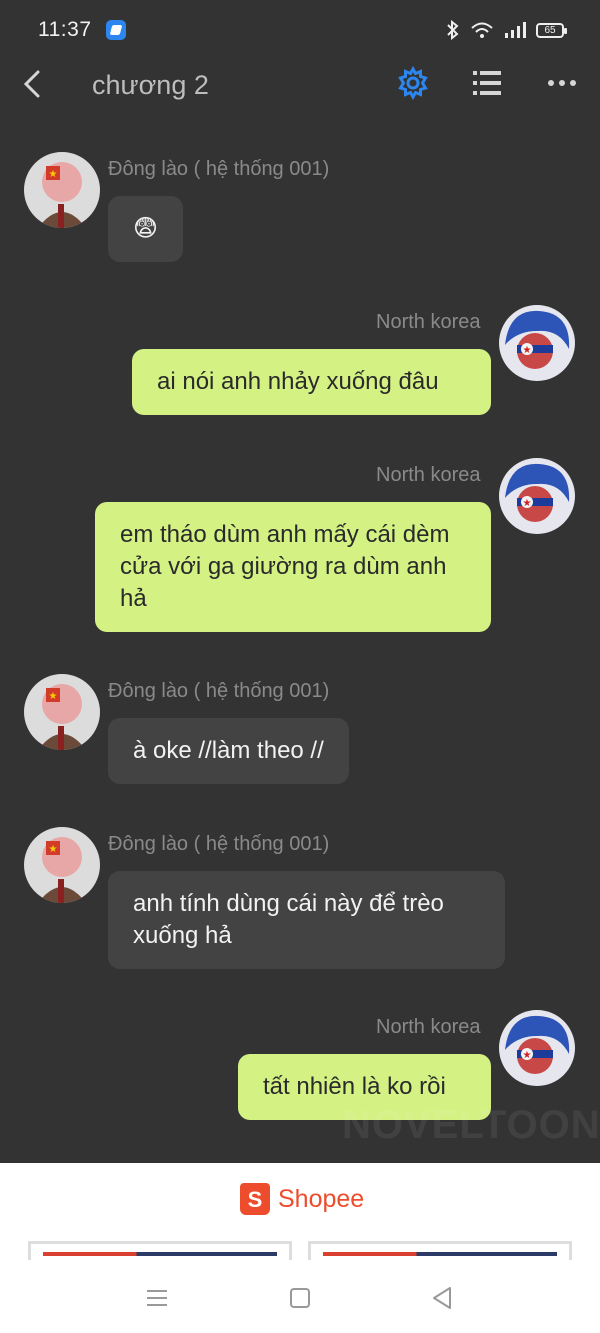 Image resolution: width=600 pixels, height=1333 pixels. What do you see at coordinates (515, 30) in the screenshot?
I see `signal-icon` at bounding box center [515, 30].